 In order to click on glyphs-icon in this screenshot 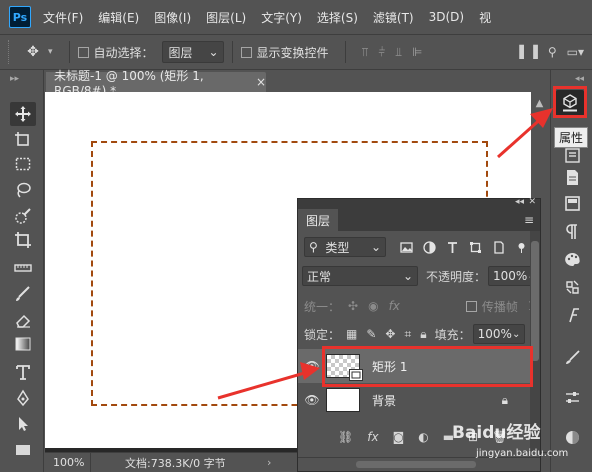, I will do `click(572, 287)`.